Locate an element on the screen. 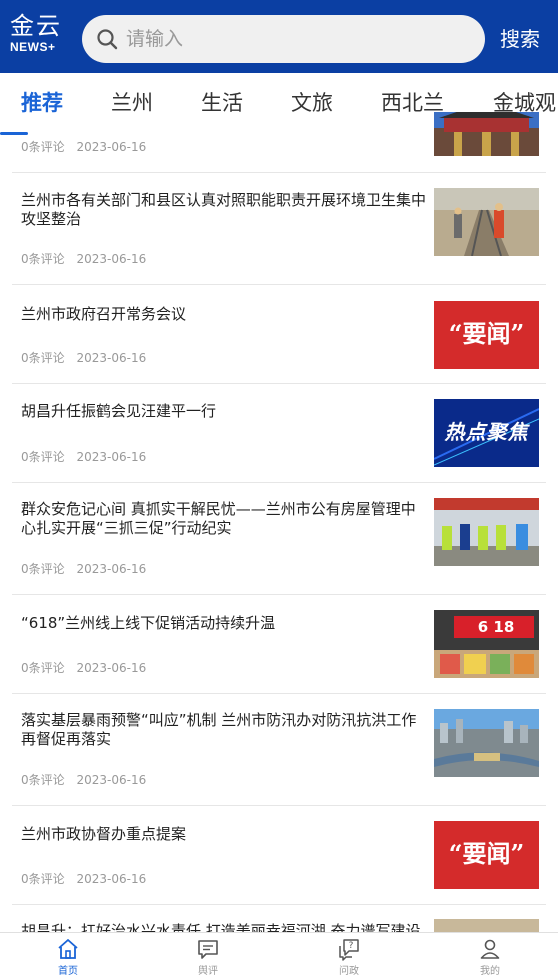  item-title: “618”兰州线上线下促销活动持续升温 is located at coordinates (148, 623).